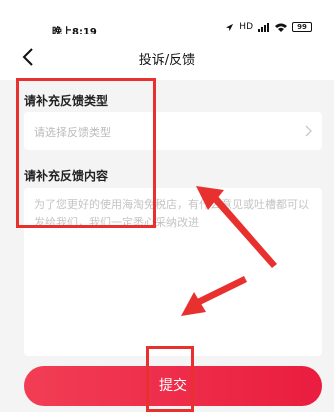 The height and width of the screenshot is (412, 334). What do you see at coordinates (167, 19) in the screenshot?
I see `status-bar: 晚上8:19 HD 99` at bounding box center [167, 19].